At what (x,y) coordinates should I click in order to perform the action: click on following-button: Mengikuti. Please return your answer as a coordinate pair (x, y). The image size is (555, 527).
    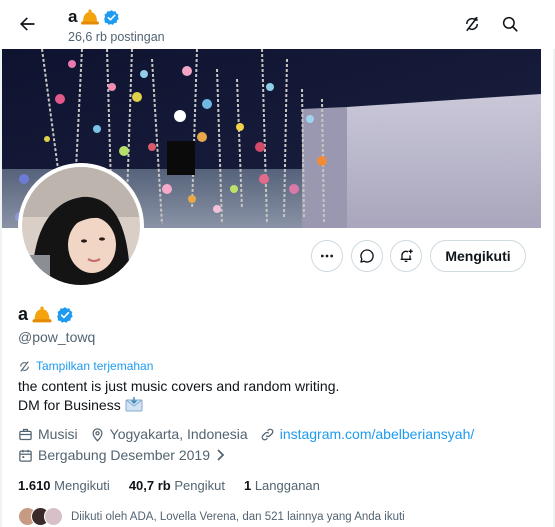
    Looking at the image, I should click on (478, 256).